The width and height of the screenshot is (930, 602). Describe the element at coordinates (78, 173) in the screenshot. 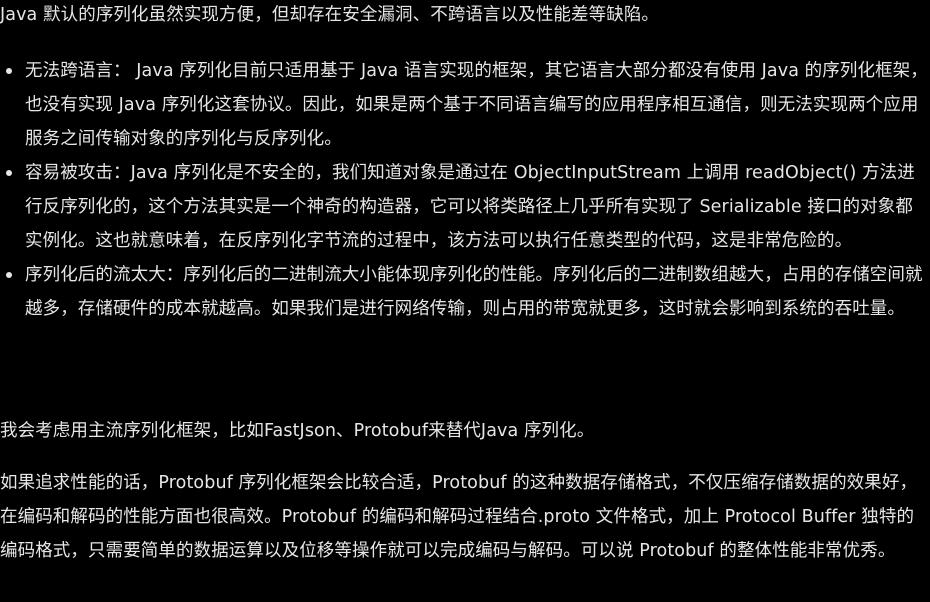

I see `list-item-label: 容易被攻击：` at that location.